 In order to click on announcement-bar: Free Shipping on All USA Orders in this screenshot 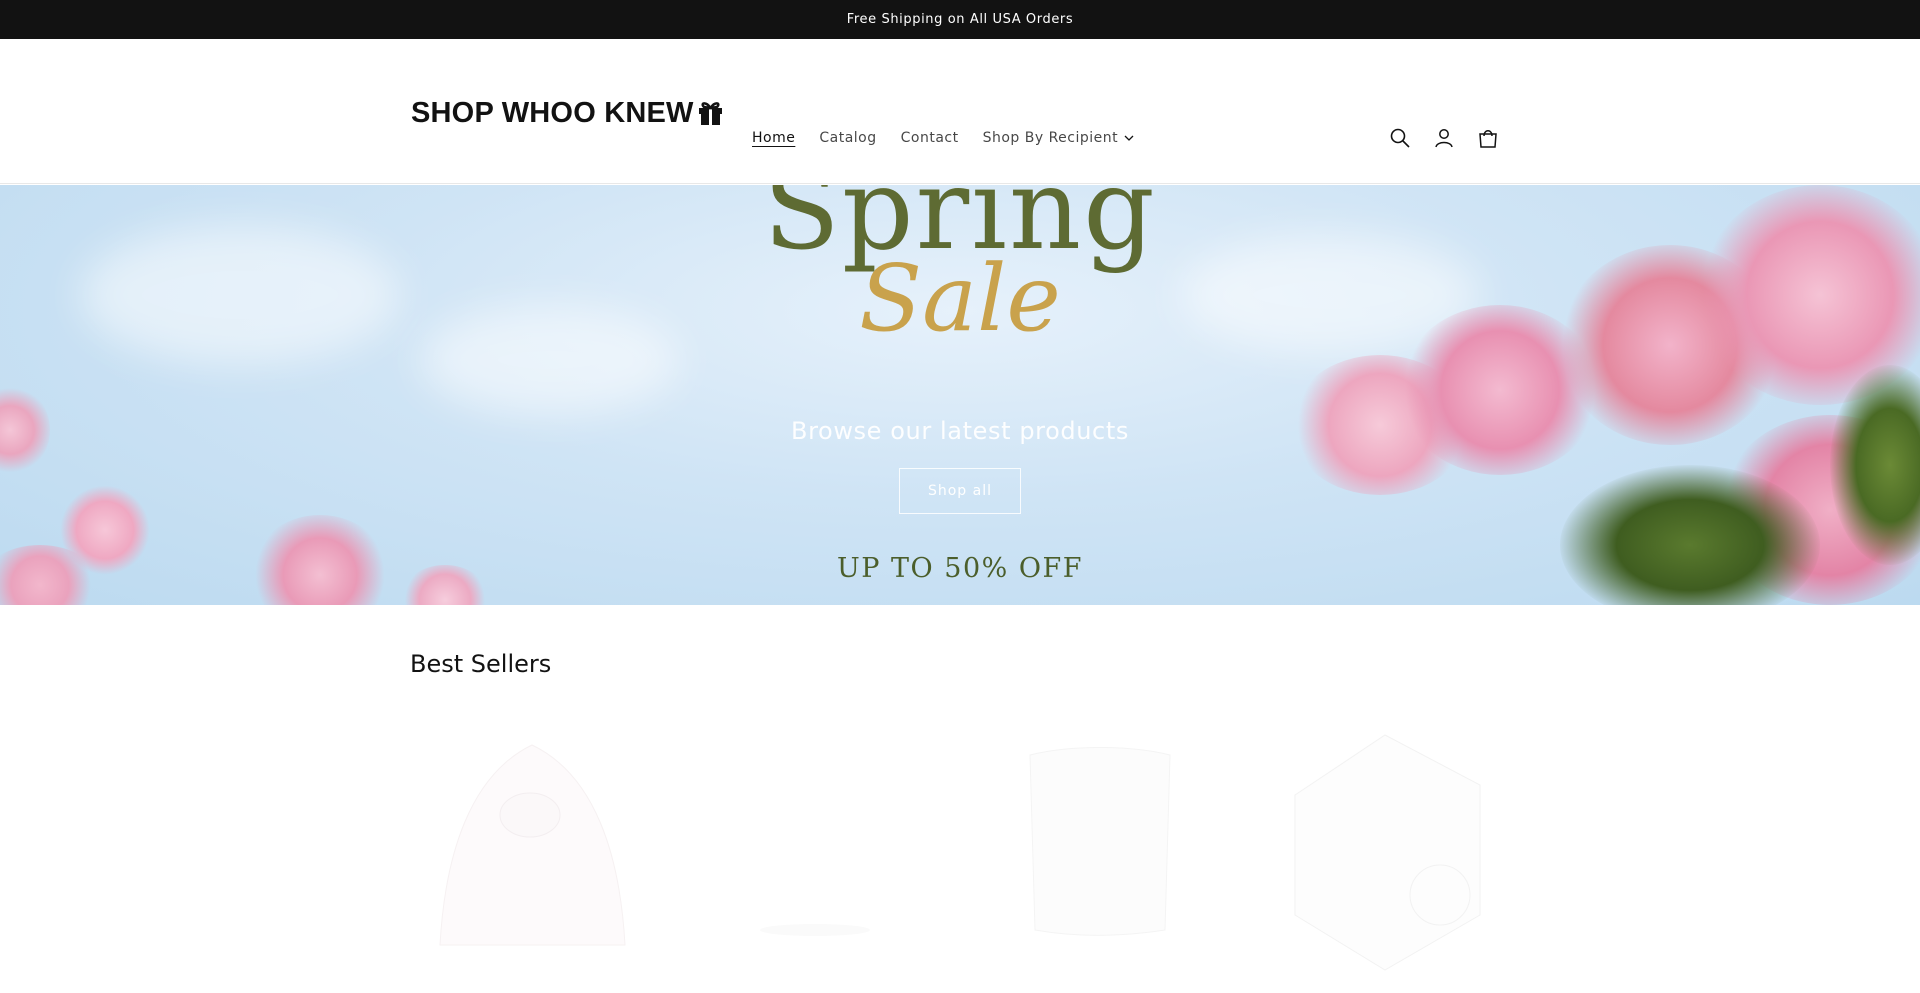, I will do `click(960, 19)`.